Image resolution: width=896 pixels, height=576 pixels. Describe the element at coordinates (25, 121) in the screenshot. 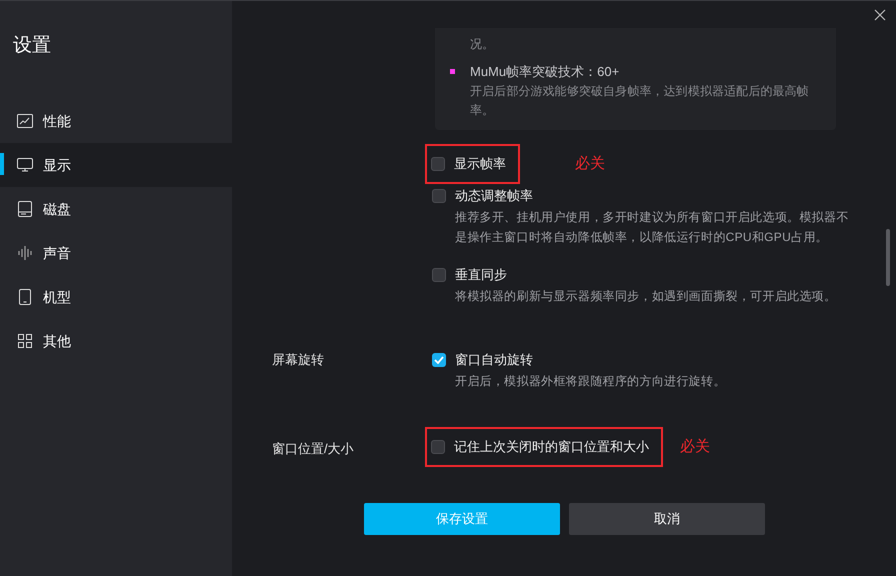

I see `chart-icon` at that location.